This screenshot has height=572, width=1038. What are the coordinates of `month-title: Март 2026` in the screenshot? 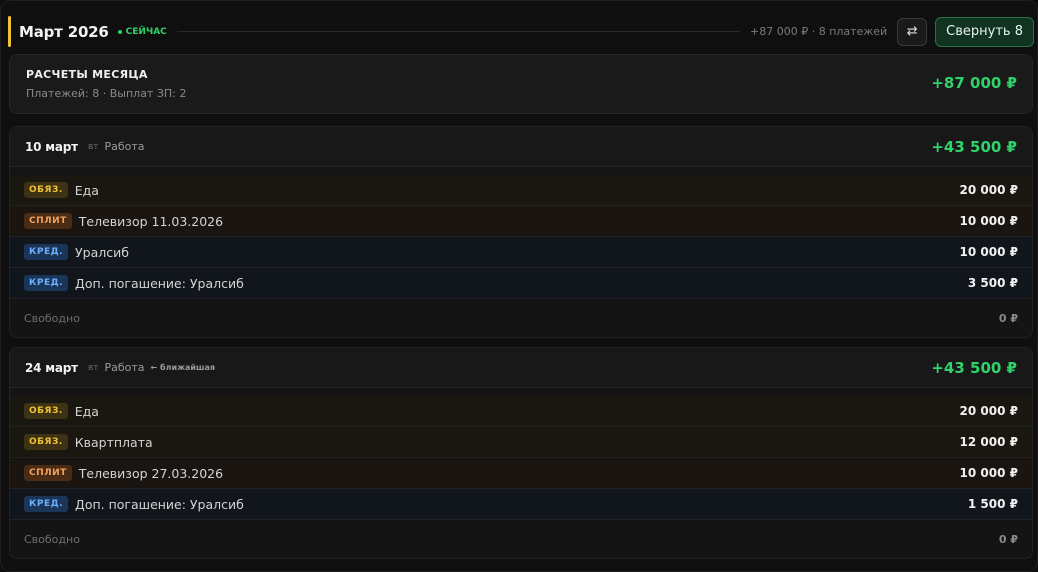 It's located at (64, 31).